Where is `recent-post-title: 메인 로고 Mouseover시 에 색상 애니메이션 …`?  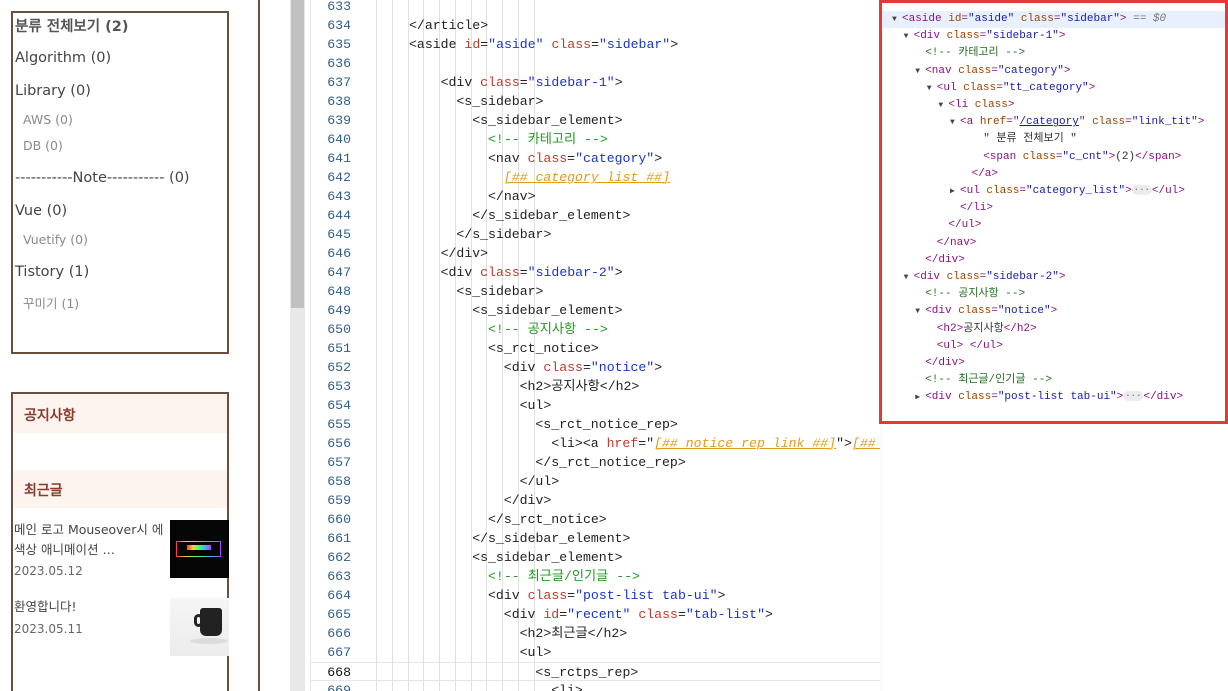 recent-post-title: 메인 로고 Mouseover시 에 색상 애니메이션 … is located at coordinates (89, 540).